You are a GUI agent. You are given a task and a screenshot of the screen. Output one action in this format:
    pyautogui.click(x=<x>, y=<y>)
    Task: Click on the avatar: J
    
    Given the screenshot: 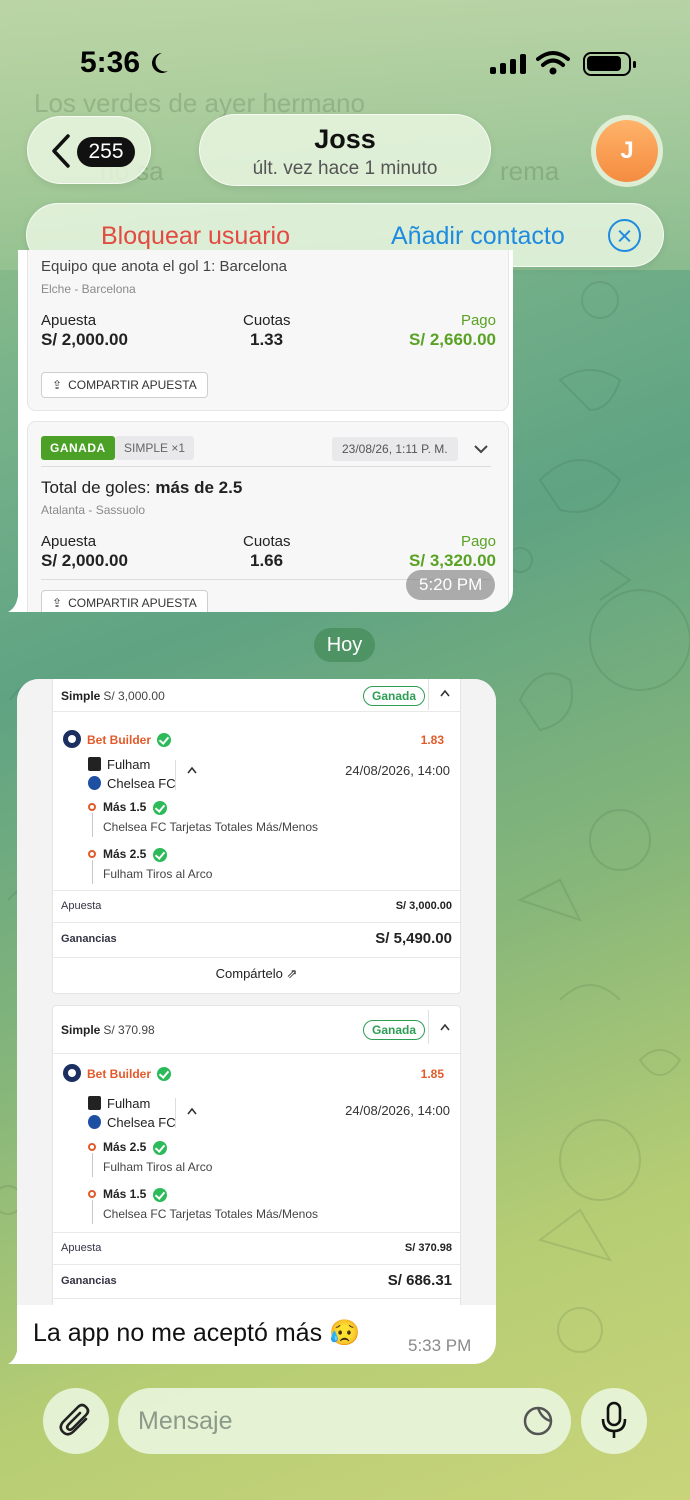 What is the action you would take?
    pyautogui.click(x=627, y=151)
    